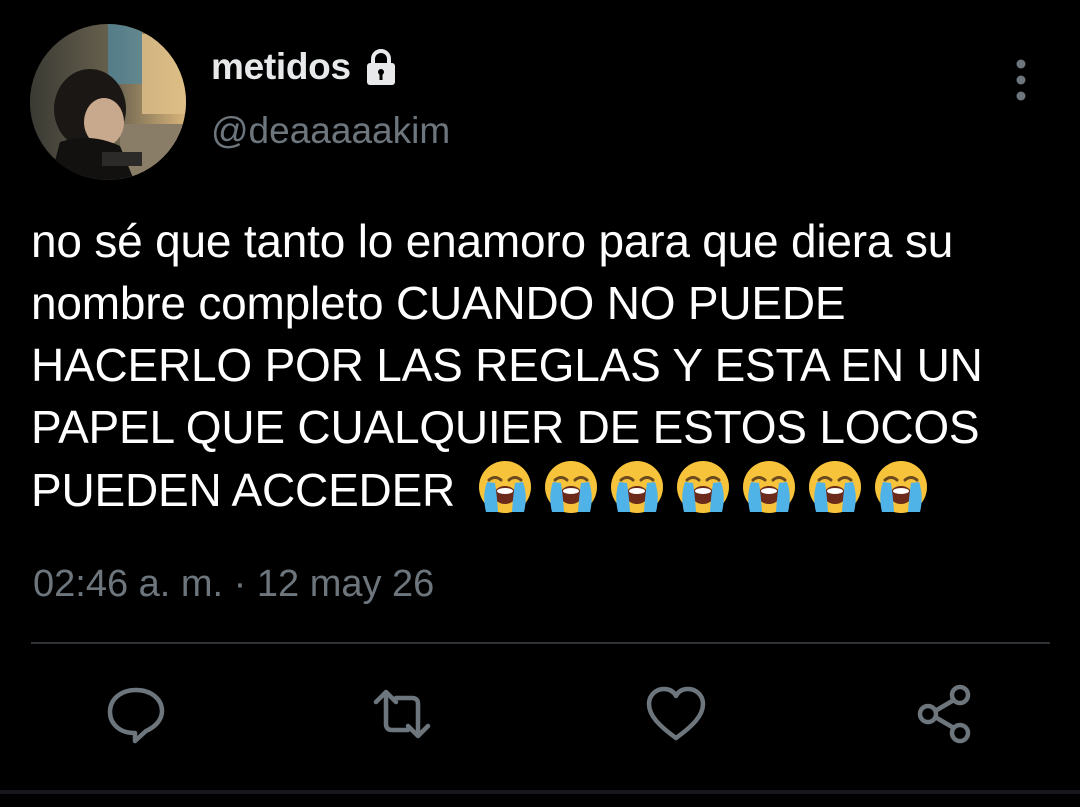 Image resolution: width=1080 pixels, height=807 pixels. I want to click on more-vertical-icon, so click(1021, 80).